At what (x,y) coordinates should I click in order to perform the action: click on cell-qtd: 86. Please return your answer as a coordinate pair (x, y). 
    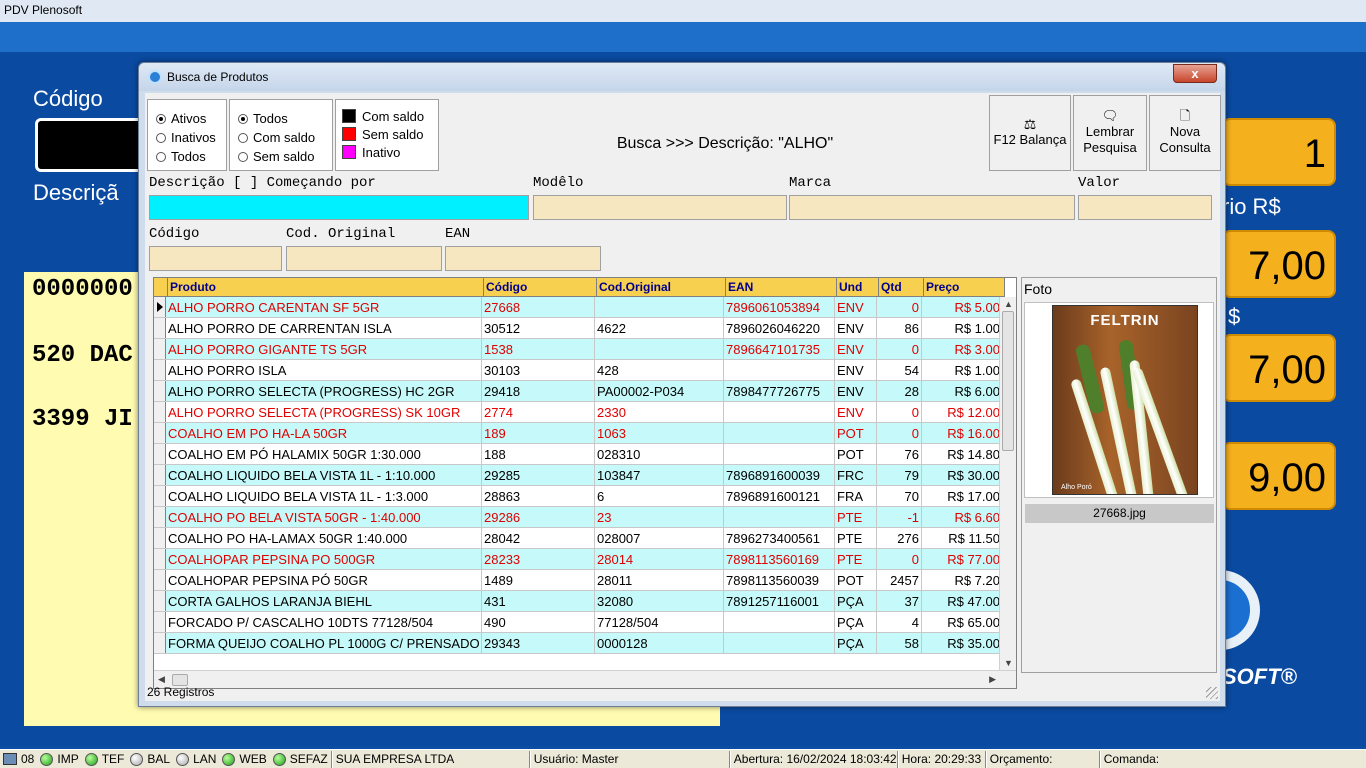
    Looking at the image, I should click on (899, 328).